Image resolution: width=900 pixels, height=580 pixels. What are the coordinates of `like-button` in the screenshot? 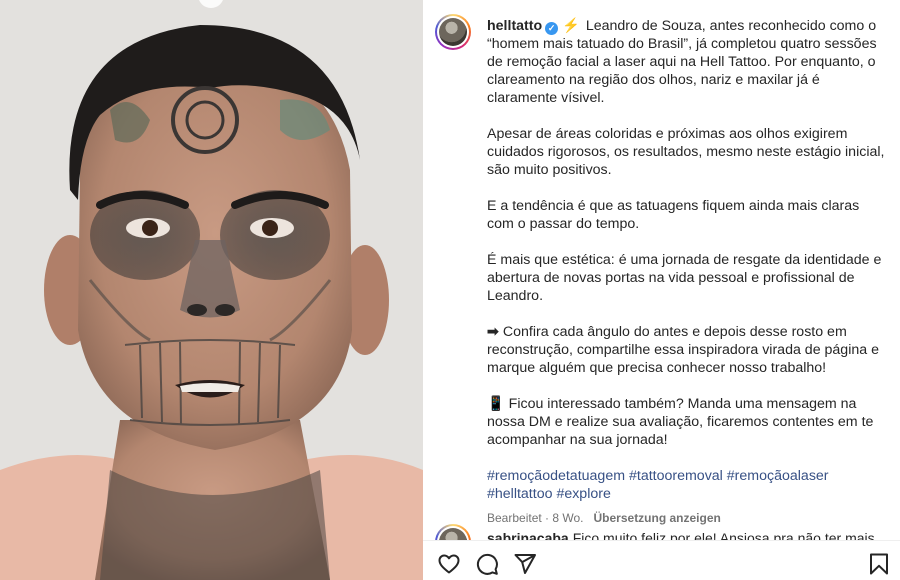 It's located at (449, 564).